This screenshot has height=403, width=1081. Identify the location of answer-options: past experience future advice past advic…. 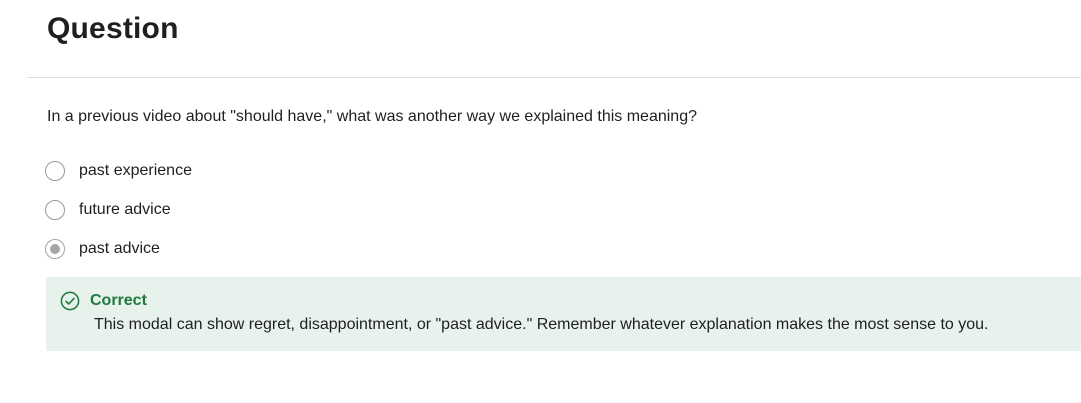
(118, 218).